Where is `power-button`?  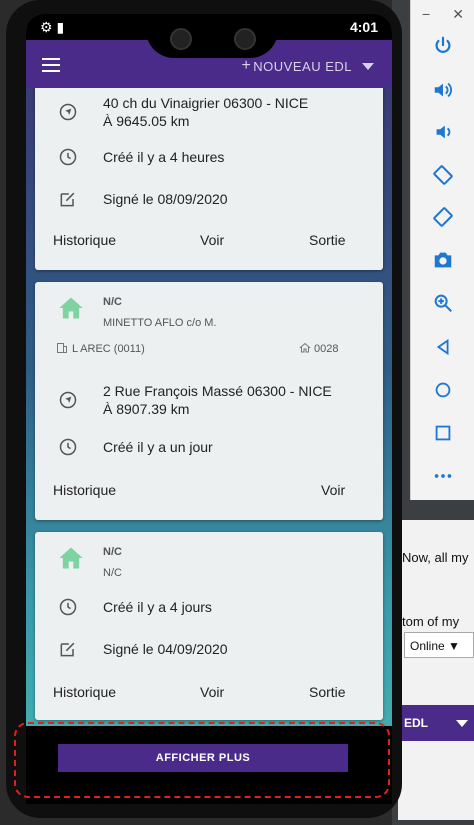
power-button is located at coordinates (442, 46).